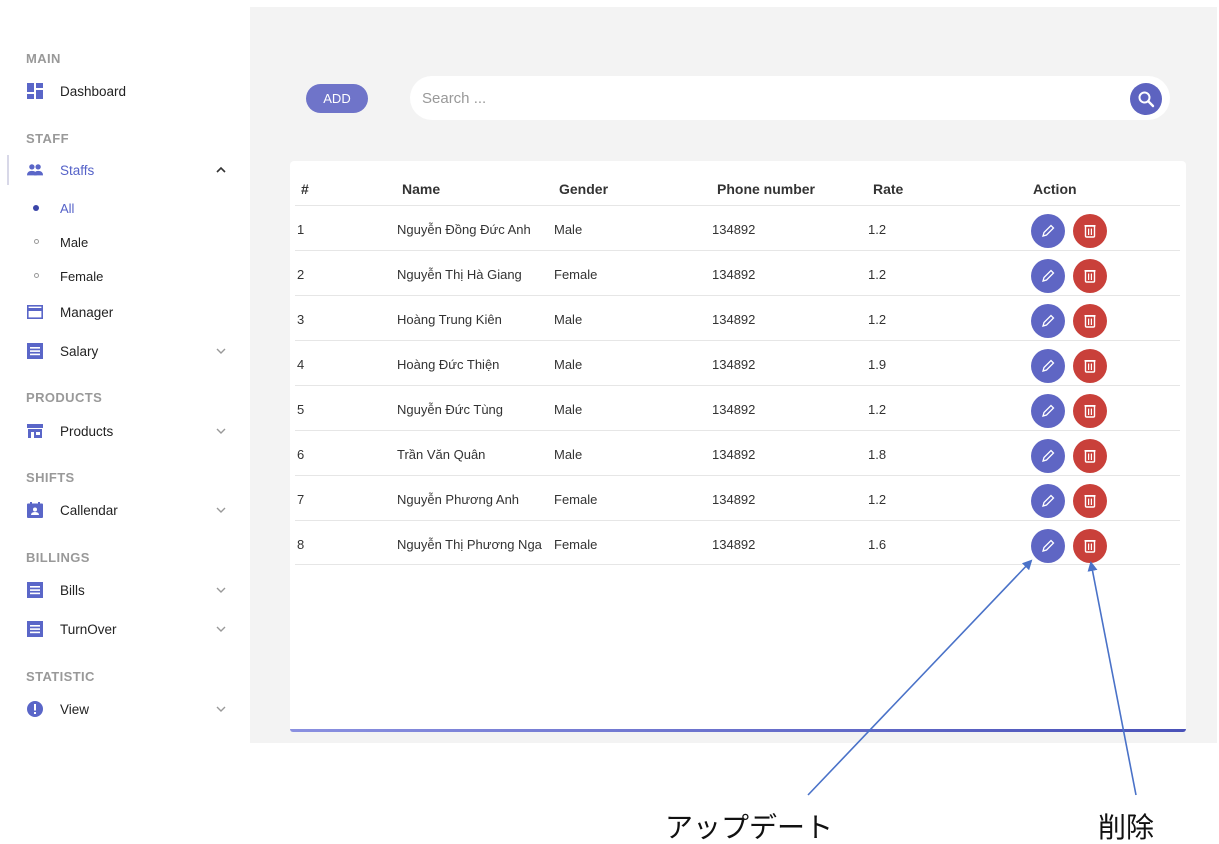 This screenshot has height=844, width=1219. What do you see at coordinates (67, 208) in the screenshot?
I see `sidebar-subitem-label: All` at bounding box center [67, 208].